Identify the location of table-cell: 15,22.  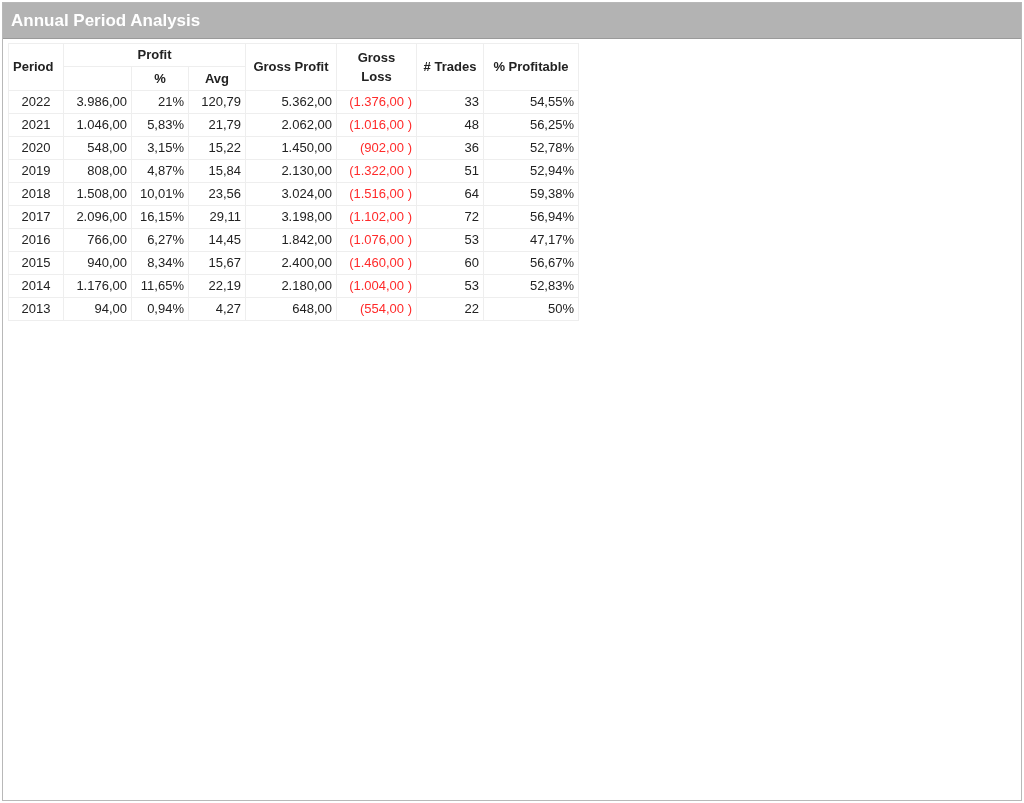
(217, 148).